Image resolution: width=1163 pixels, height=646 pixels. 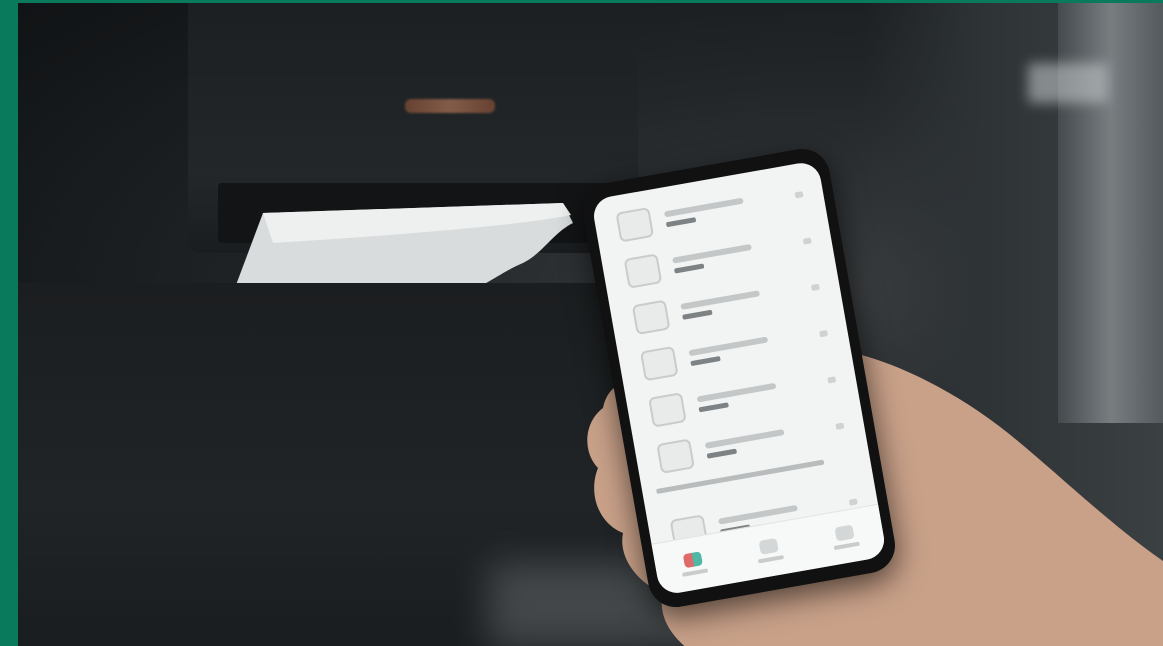 I want to click on dispenser-logo, so click(x=450, y=106).